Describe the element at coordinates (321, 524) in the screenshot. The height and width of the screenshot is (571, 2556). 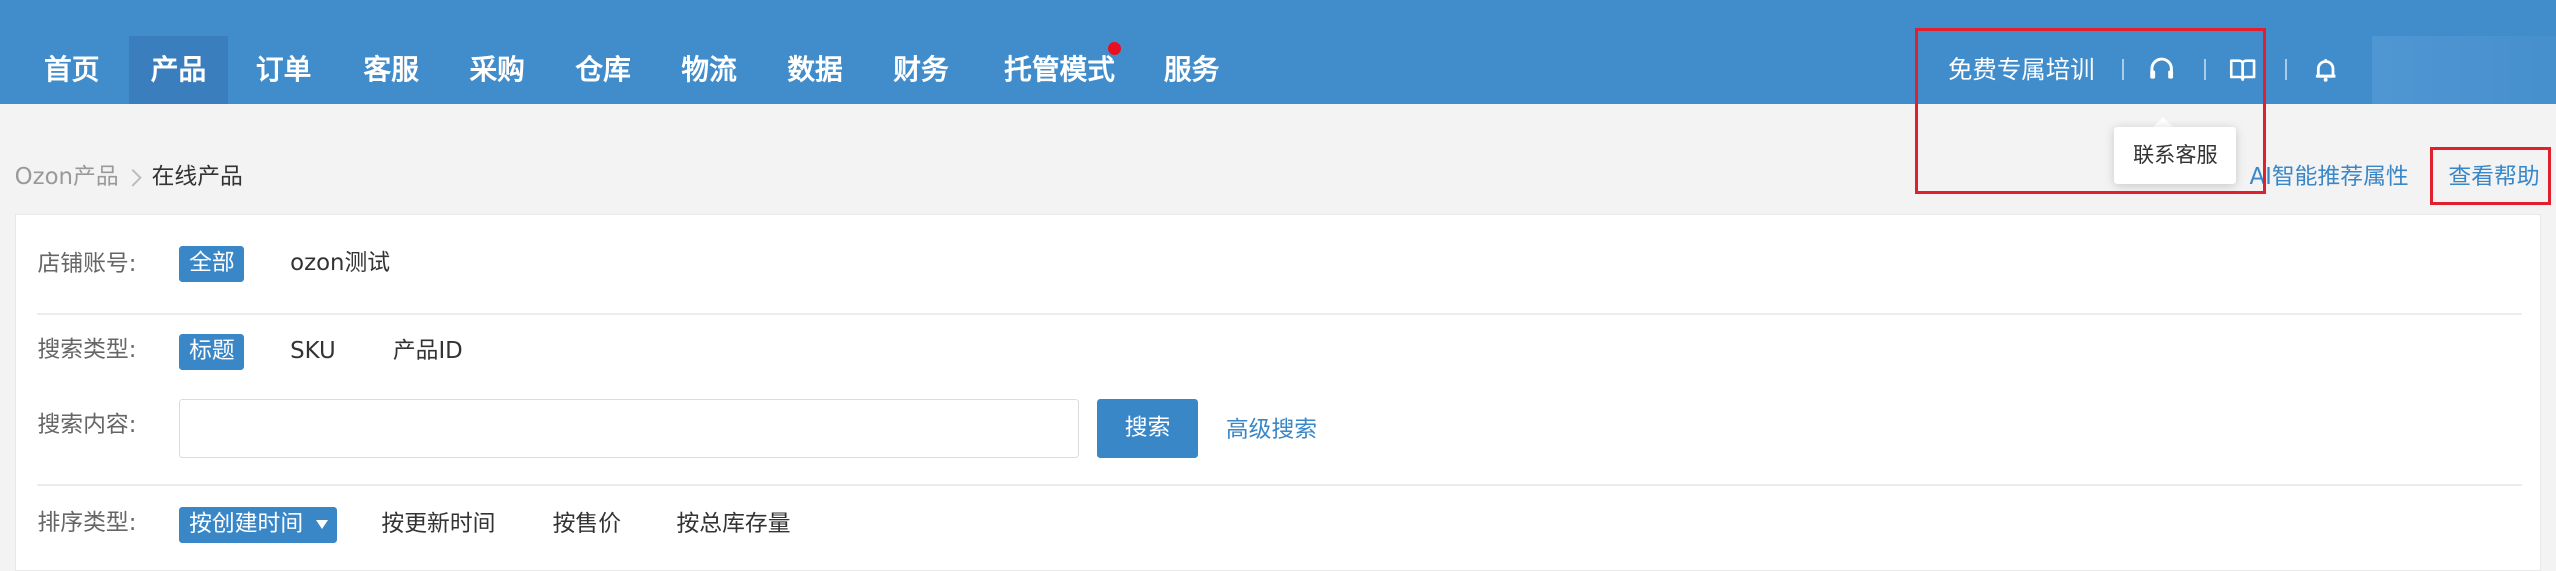
I see `caret-down-icon` at that location.